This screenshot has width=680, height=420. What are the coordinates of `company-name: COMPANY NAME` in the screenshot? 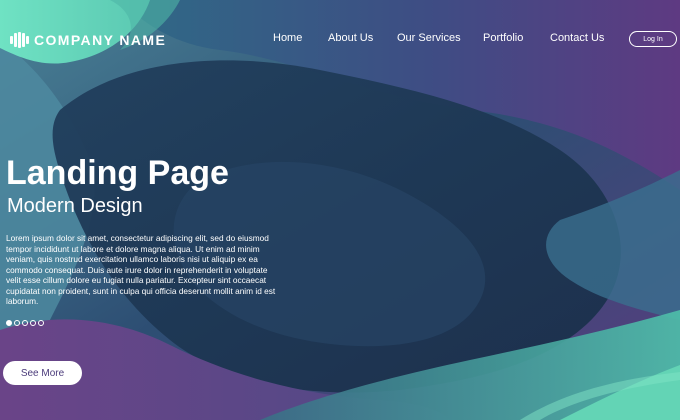 It's located at (100, 40).